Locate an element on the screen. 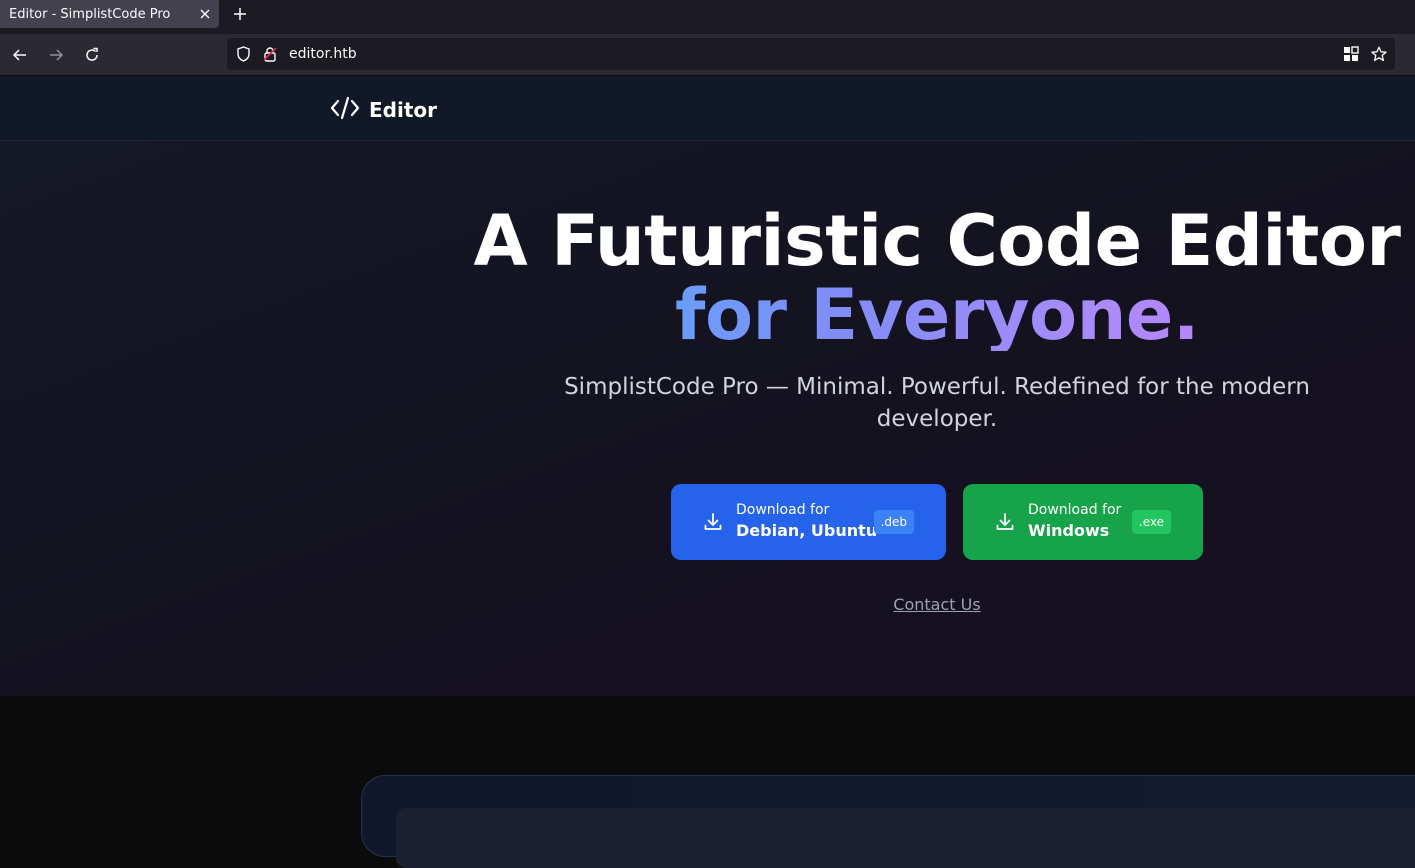 This screenshot has width=1415, height=868. browser-tab-bar: Editor - SimplistCode Pro is located at coordinates (707, 17).